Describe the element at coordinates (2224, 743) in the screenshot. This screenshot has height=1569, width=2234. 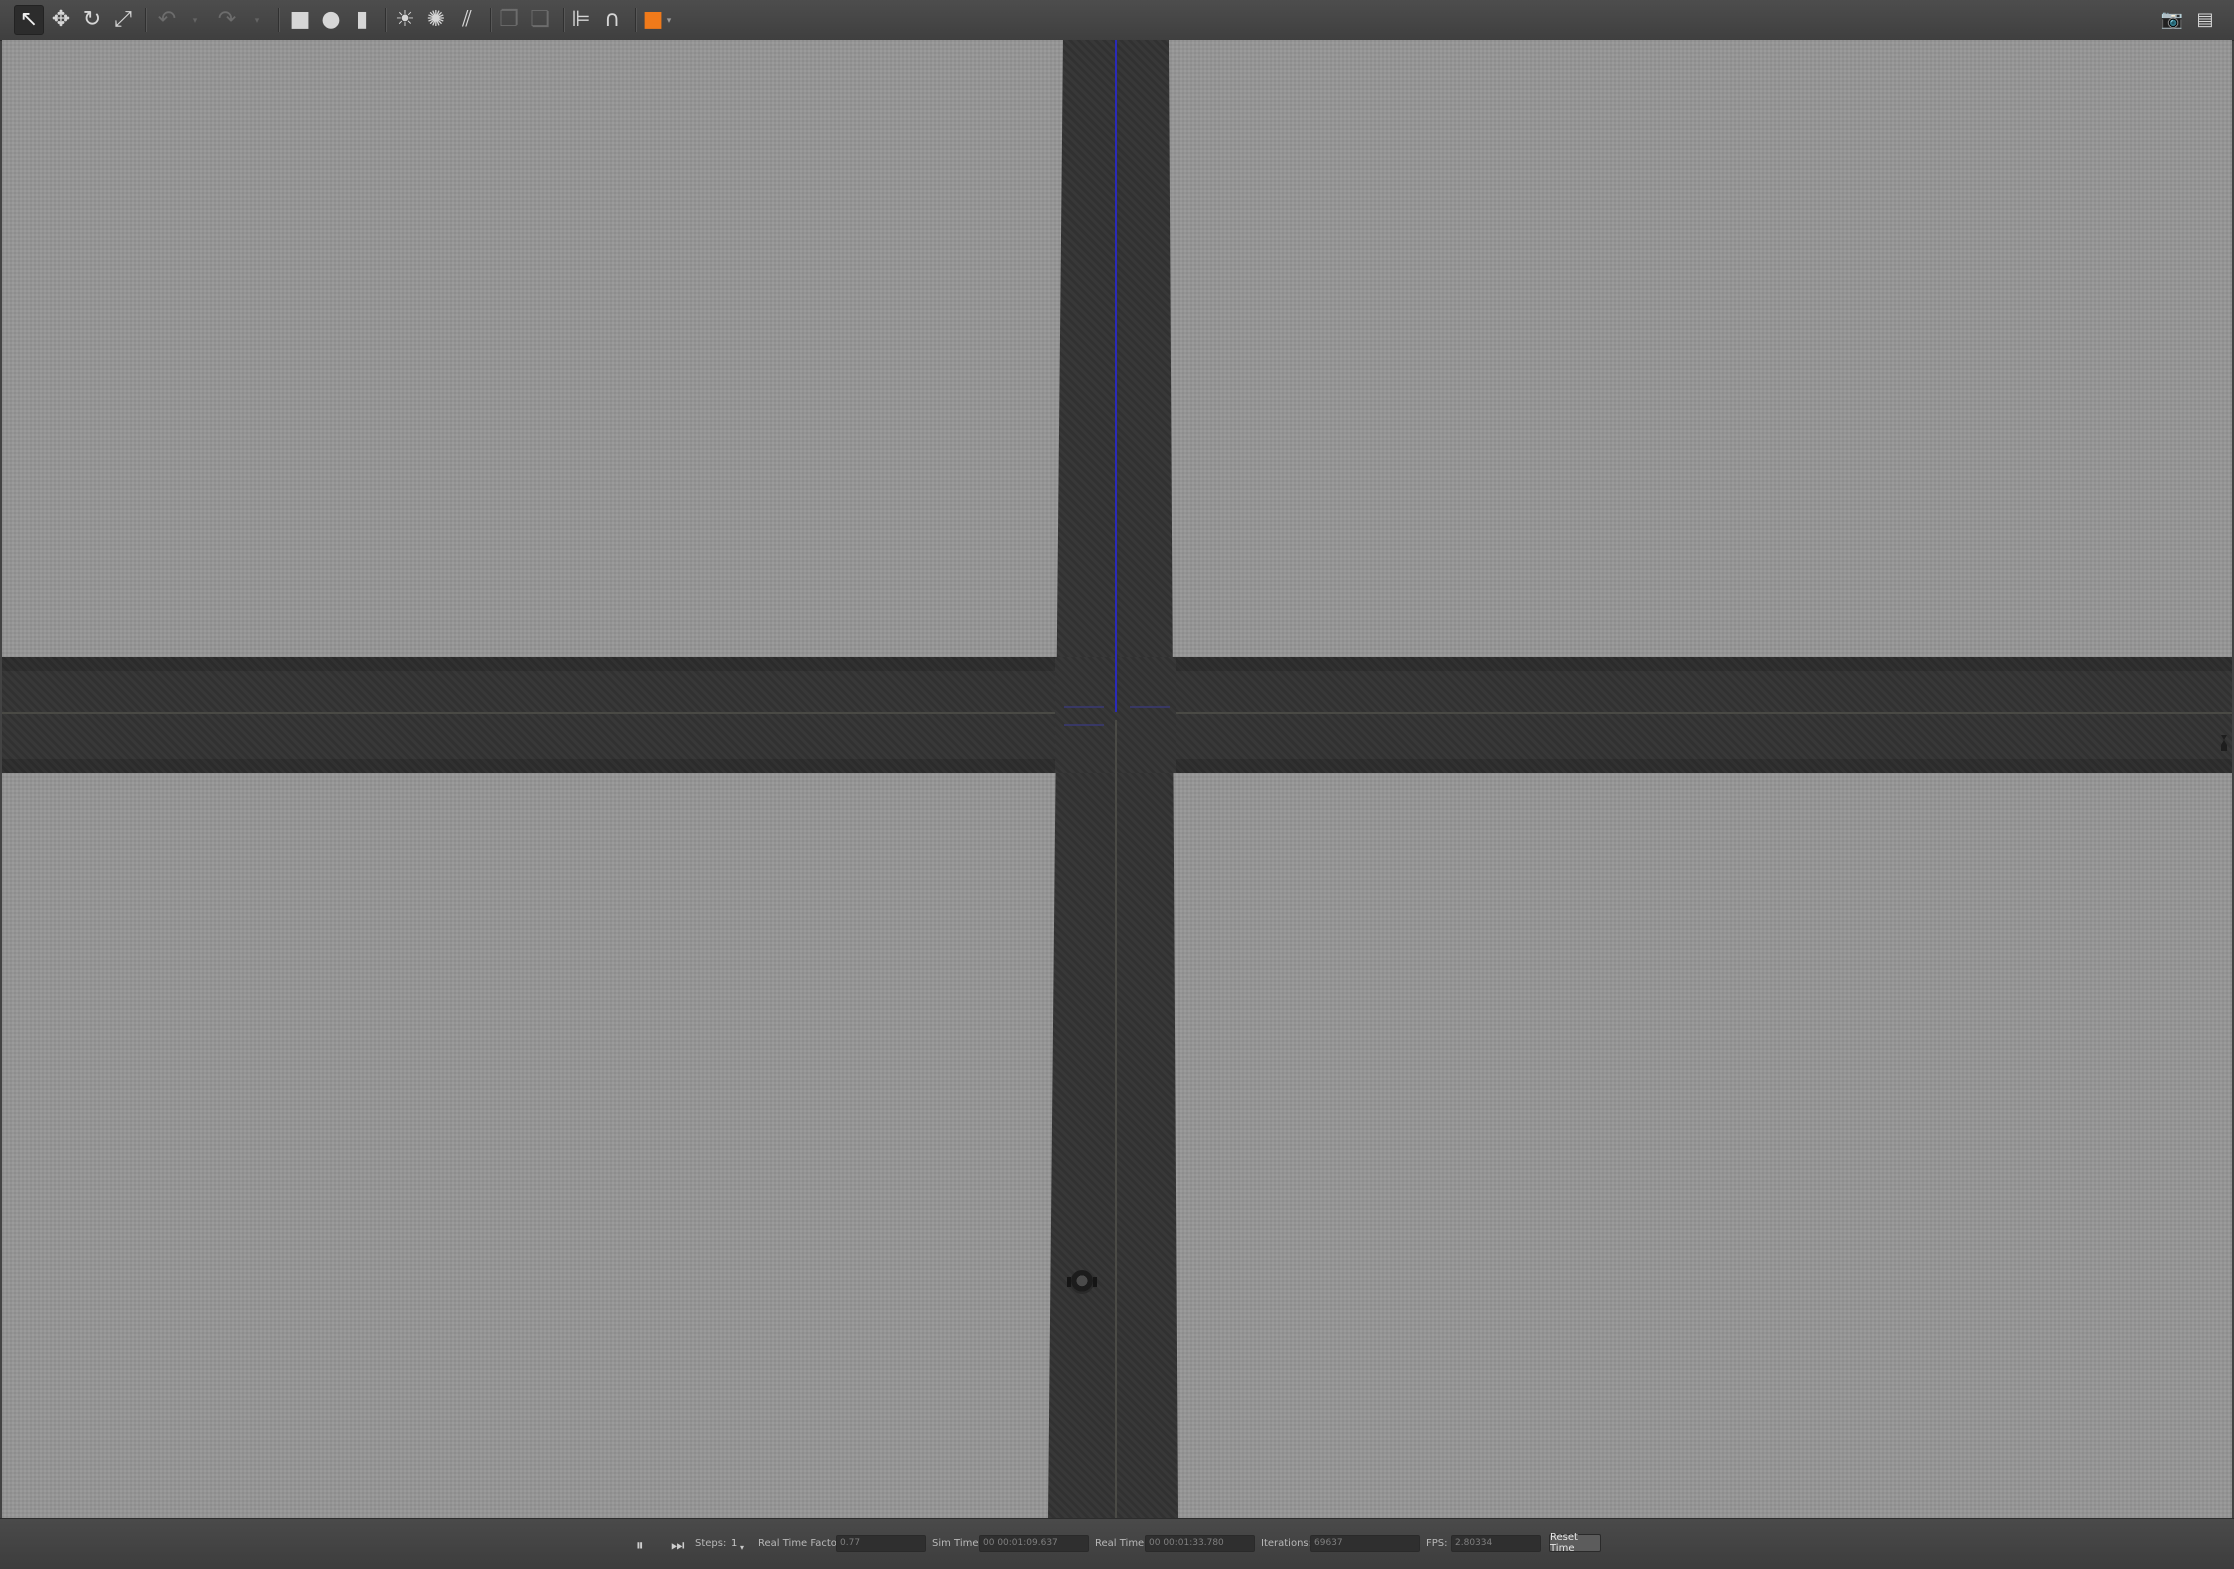
I see `edge-marker-icon` at that location.